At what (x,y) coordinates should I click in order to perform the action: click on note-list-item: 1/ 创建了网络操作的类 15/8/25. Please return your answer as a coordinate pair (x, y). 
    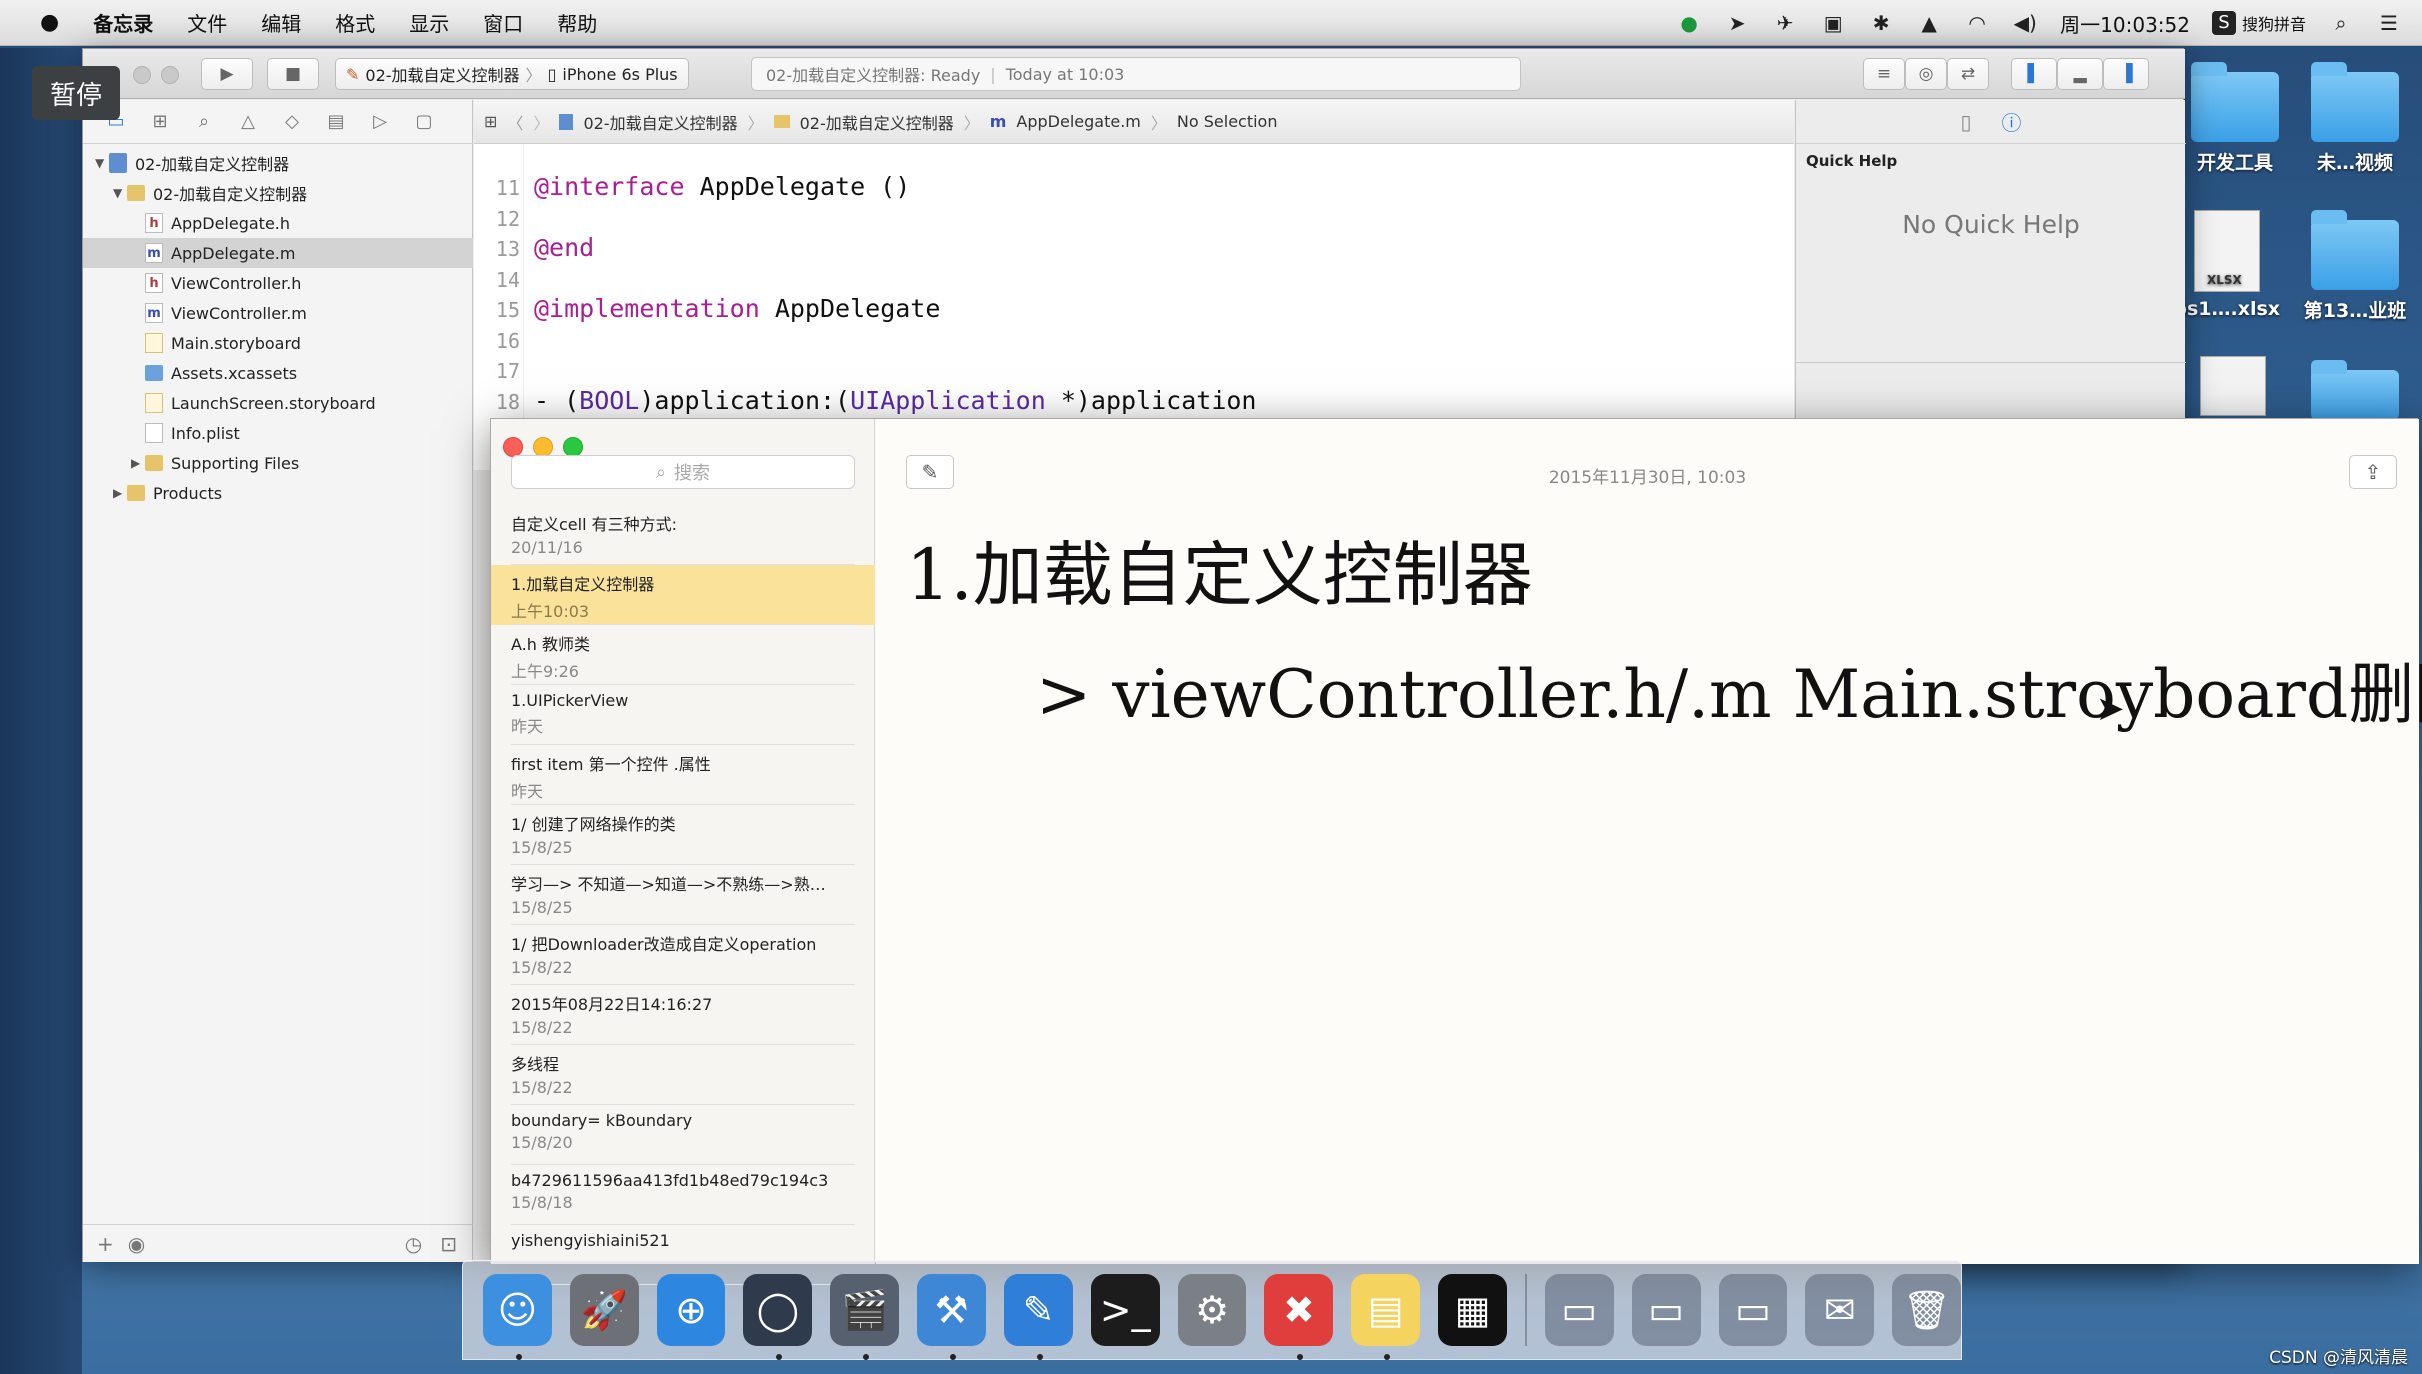
    Looking at the image, I should click on (683, 835).